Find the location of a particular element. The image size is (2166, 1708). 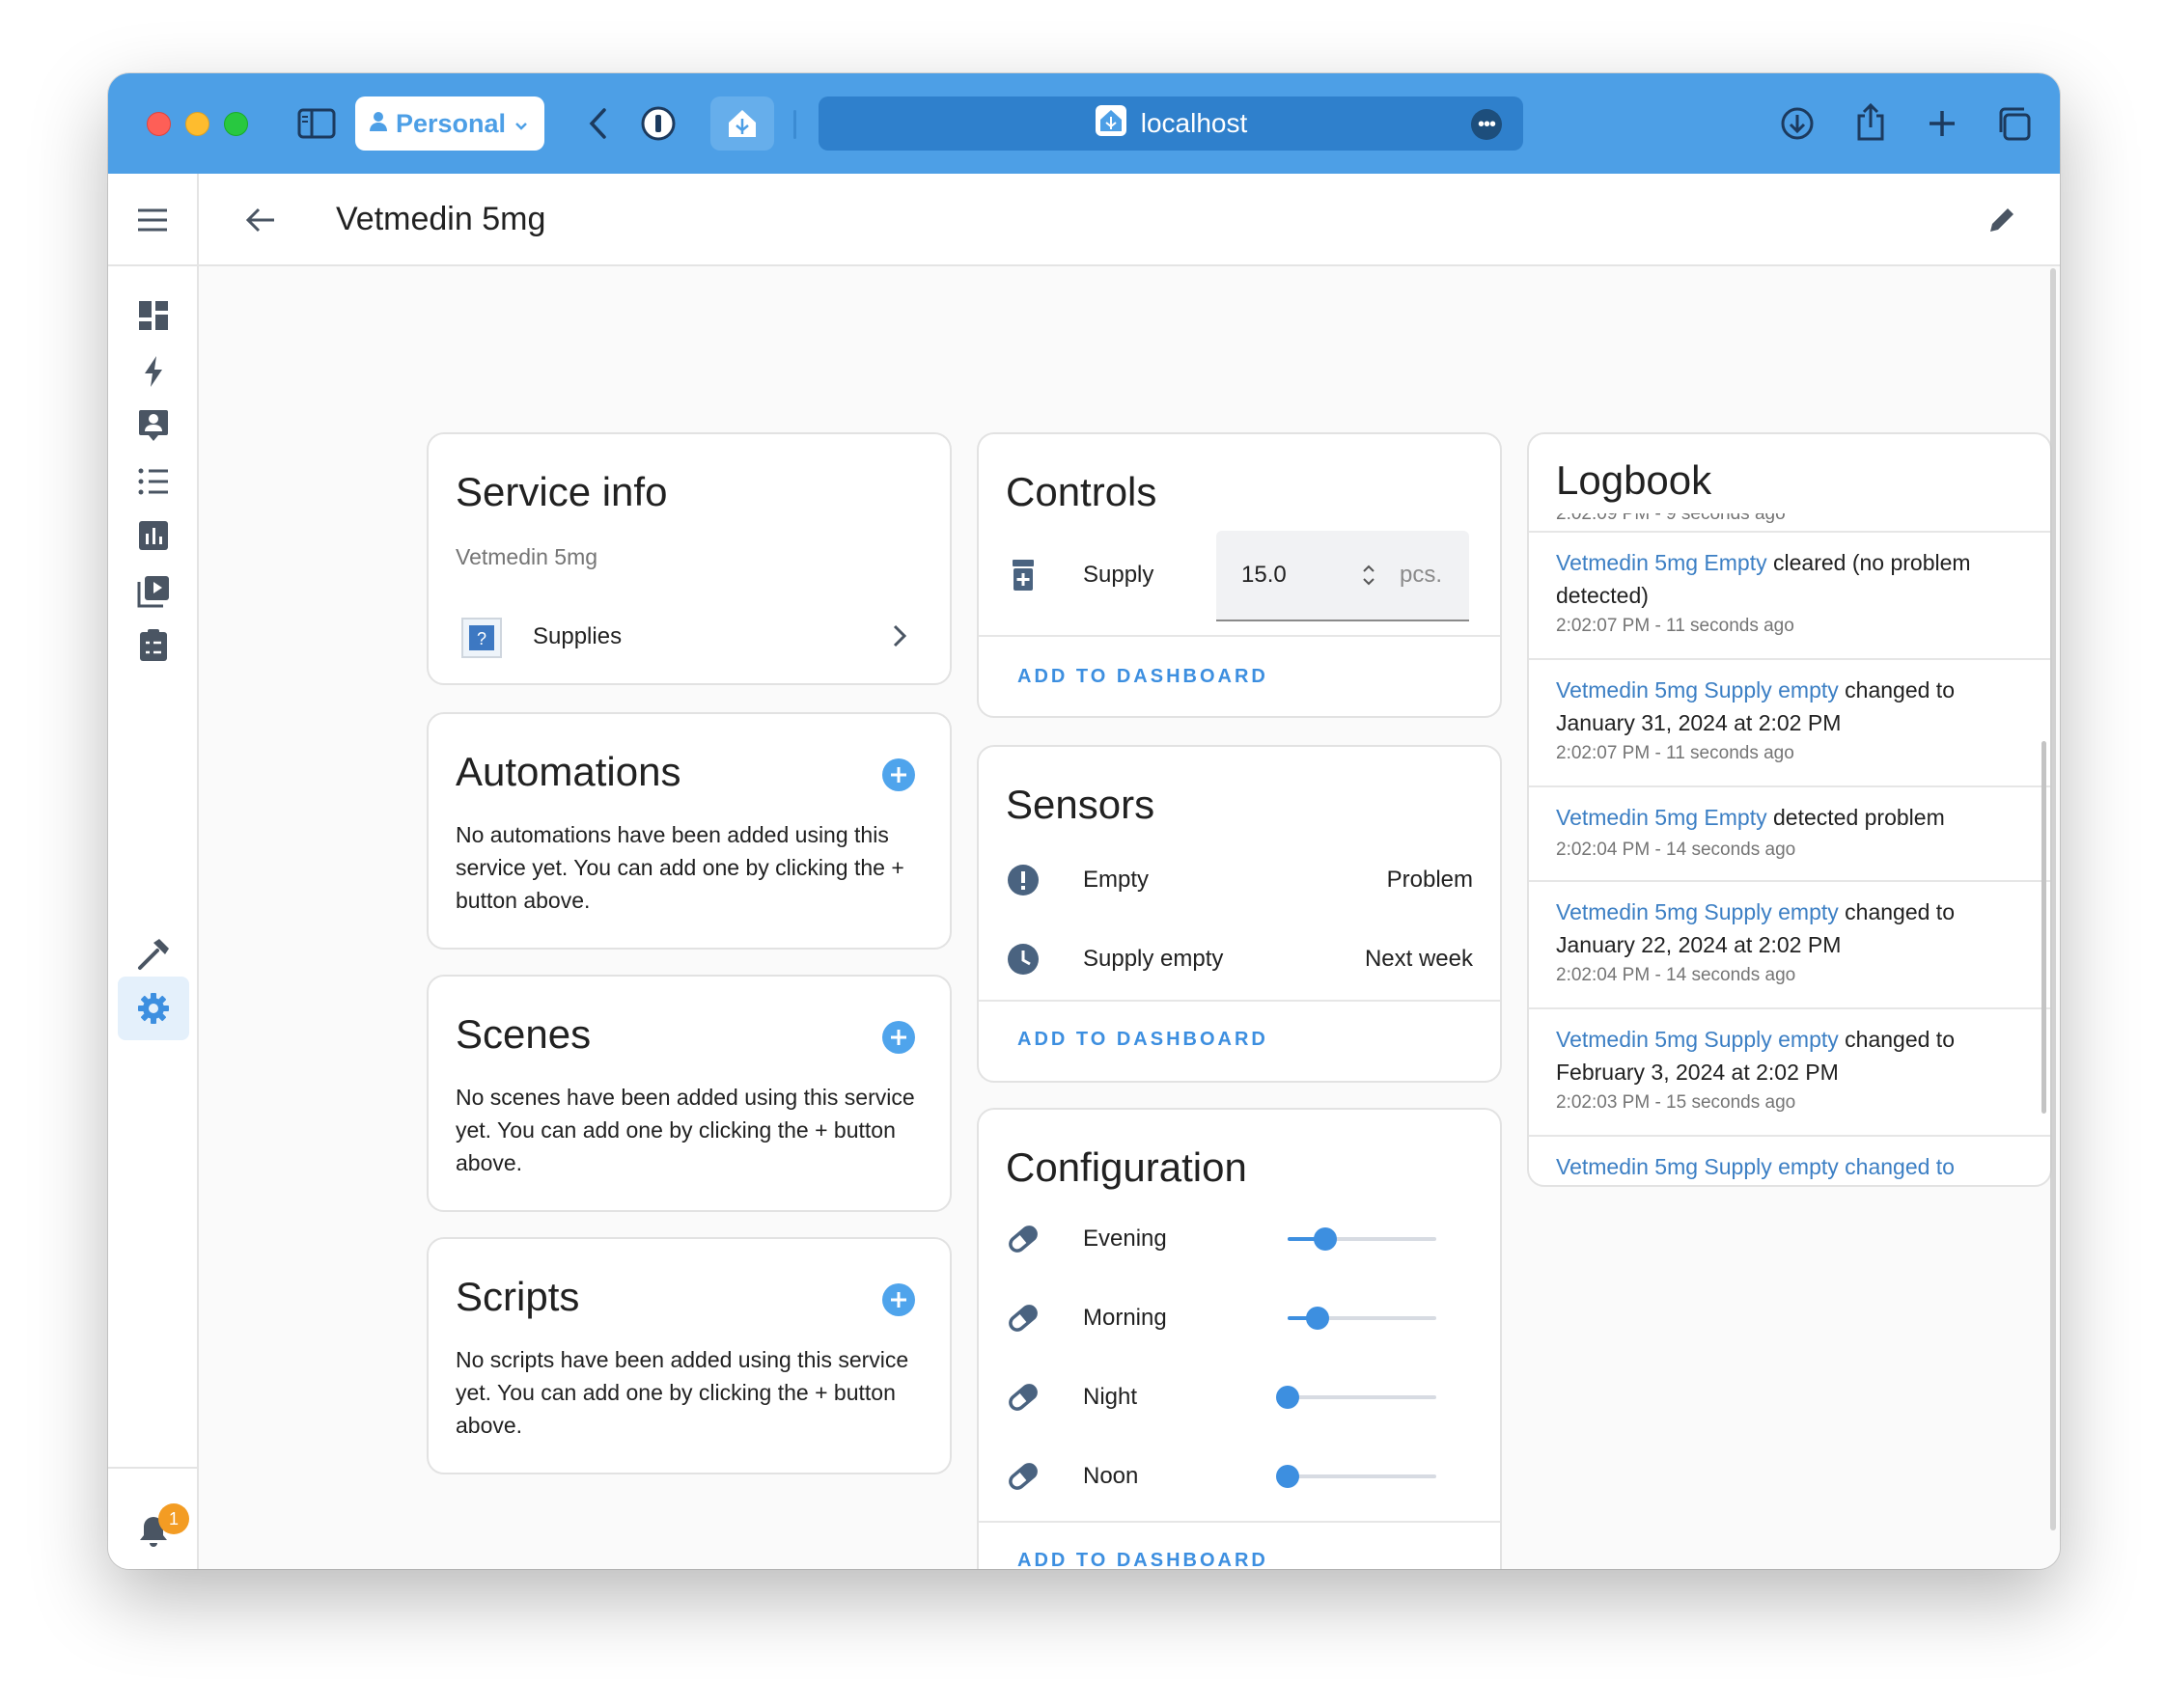

address-bar: localhost ••• is located at coordinates (1171, 123).